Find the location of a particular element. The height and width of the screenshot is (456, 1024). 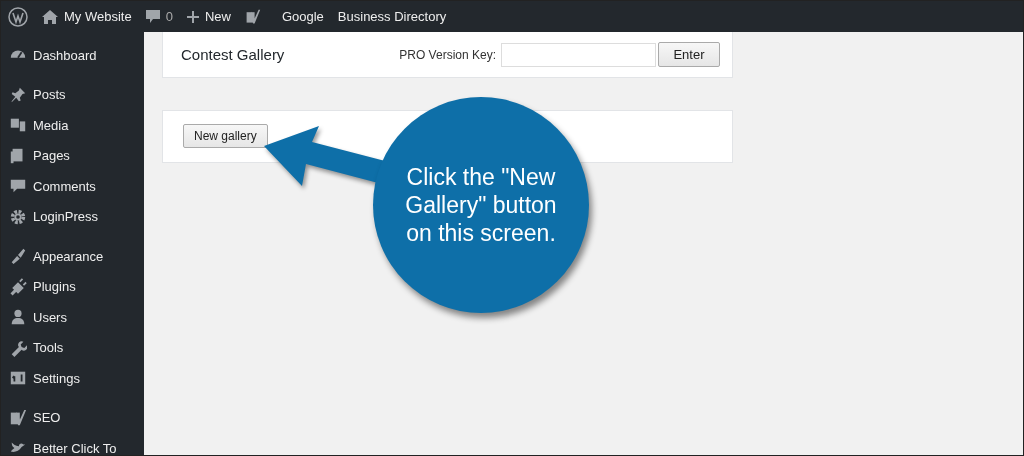

speech-bubble-icon is located at coordinates (152, 16).